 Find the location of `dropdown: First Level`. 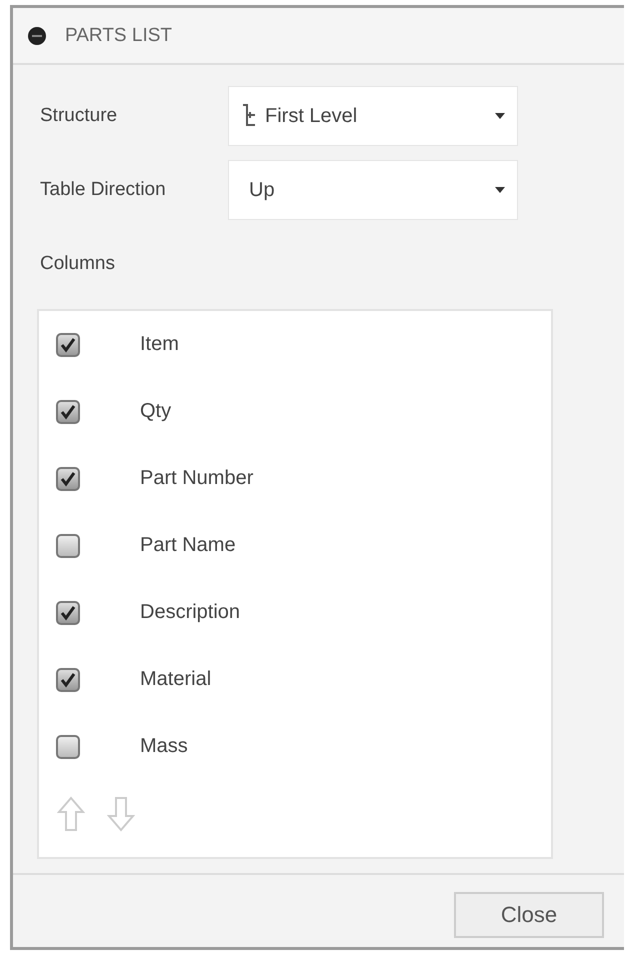

dropdown: First Level is located at coordinates (373, 116).